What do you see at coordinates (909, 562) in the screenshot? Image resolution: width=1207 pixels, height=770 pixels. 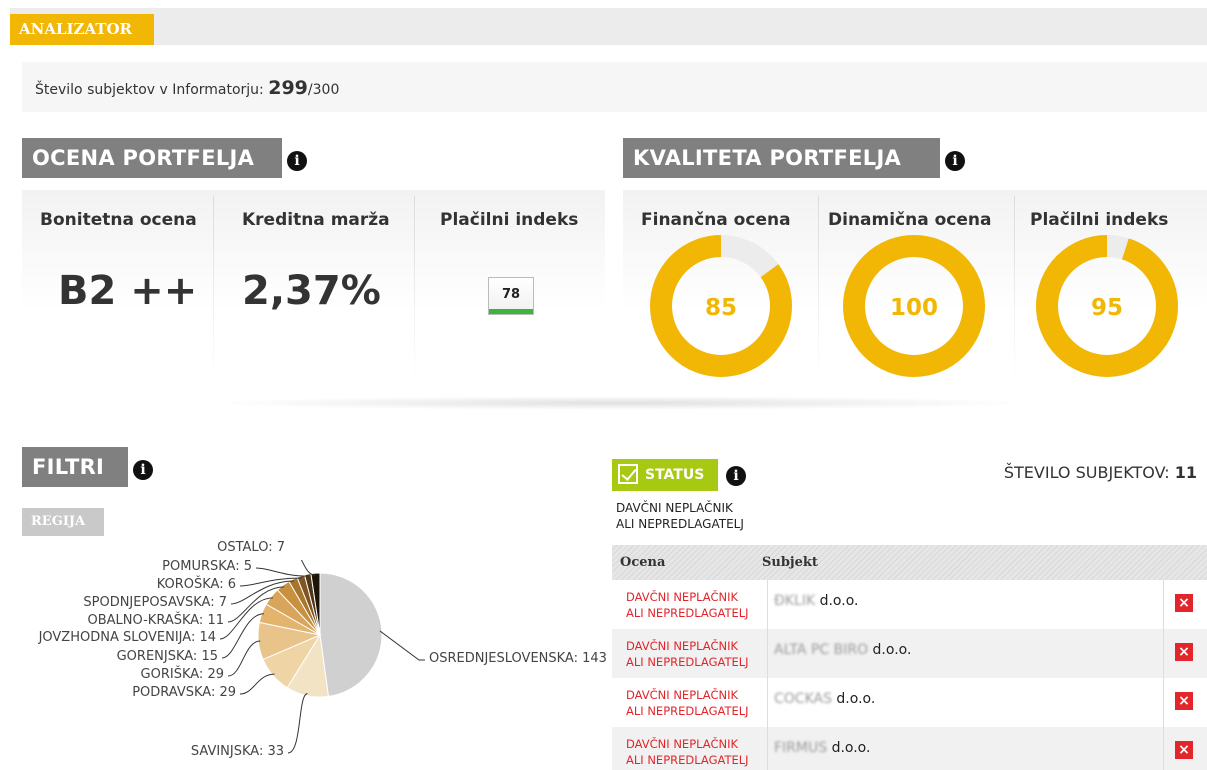 I see `table-header: Ocena Subjekt` at bounding box center [909, 562].